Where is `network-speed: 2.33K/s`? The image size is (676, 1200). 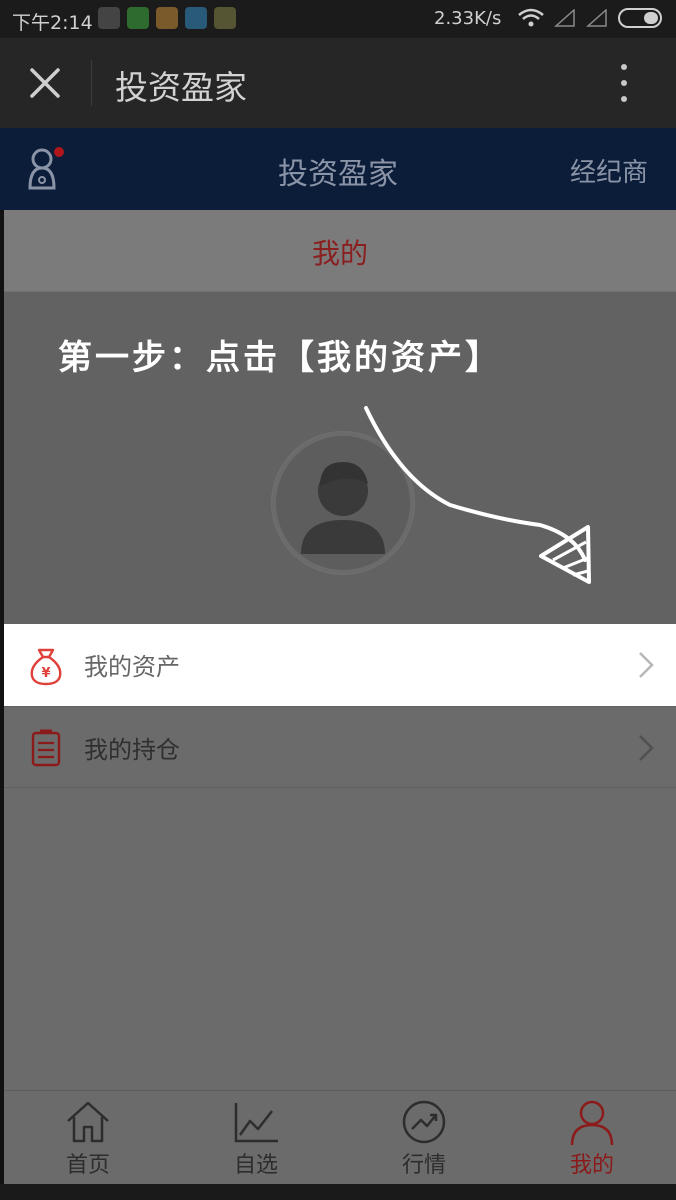
network-speed: 2.33K/s is located at coordinates (468, 18).